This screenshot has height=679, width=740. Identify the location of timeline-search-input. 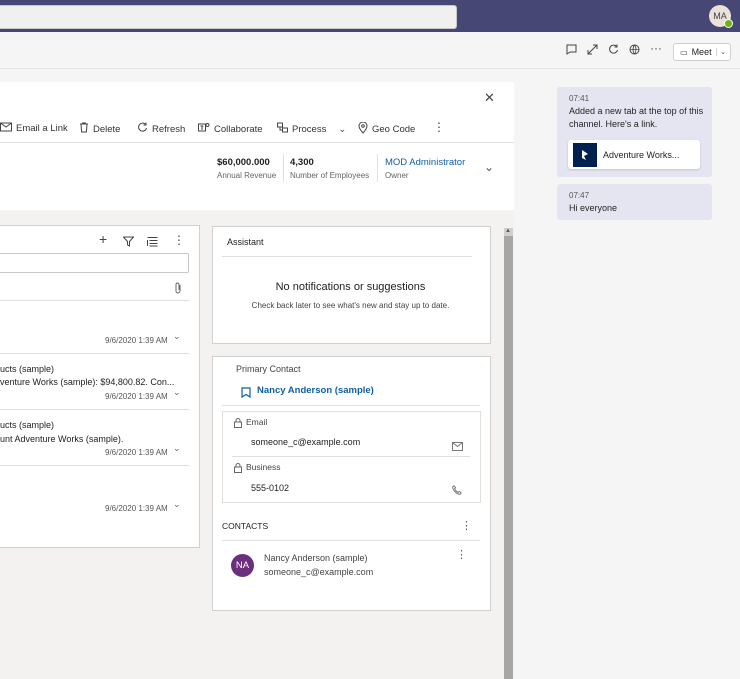
(94, 263).